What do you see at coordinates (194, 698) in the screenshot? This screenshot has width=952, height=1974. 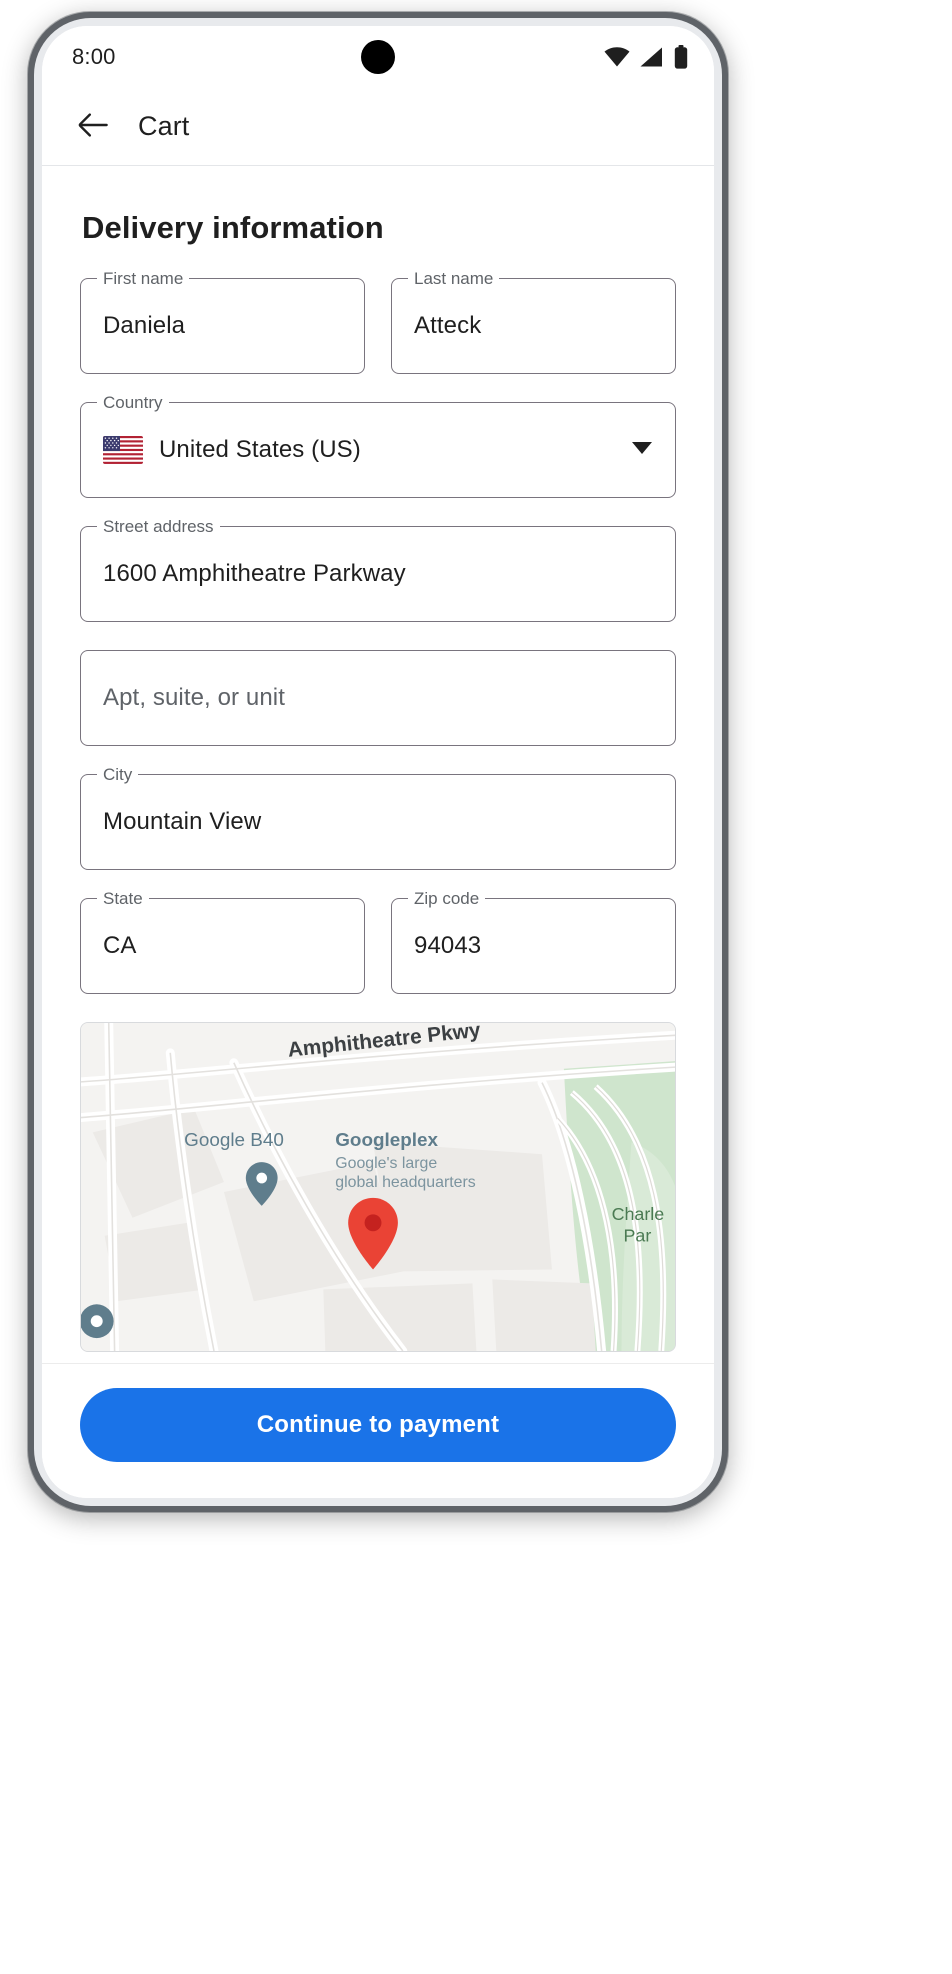 I see `apt-suite-unit-placeholder: Apt, suite, or unit` at bounding box center [194, 698].